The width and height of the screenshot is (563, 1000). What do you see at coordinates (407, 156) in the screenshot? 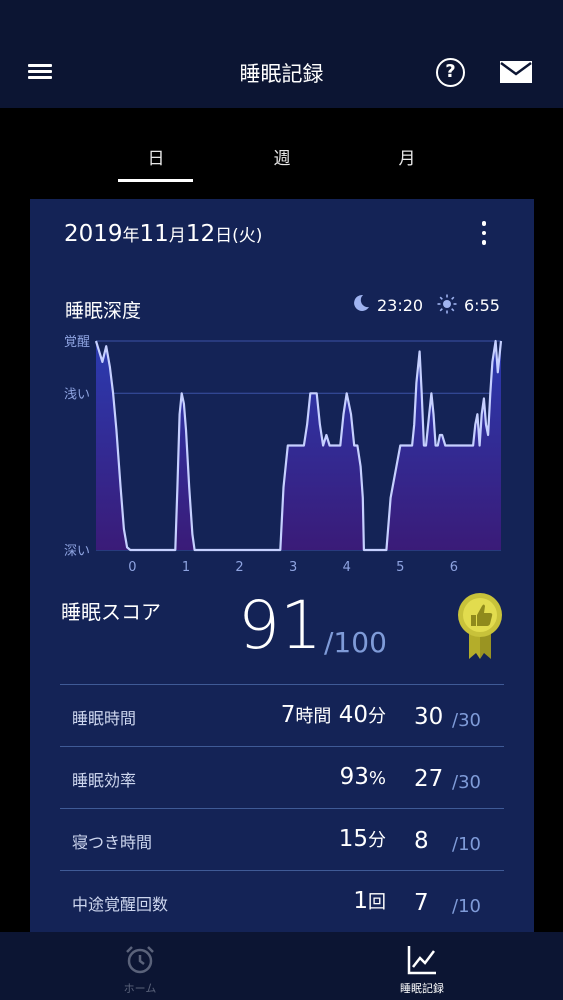
I see `tab-month: 月` at bounding box center [407, 156].